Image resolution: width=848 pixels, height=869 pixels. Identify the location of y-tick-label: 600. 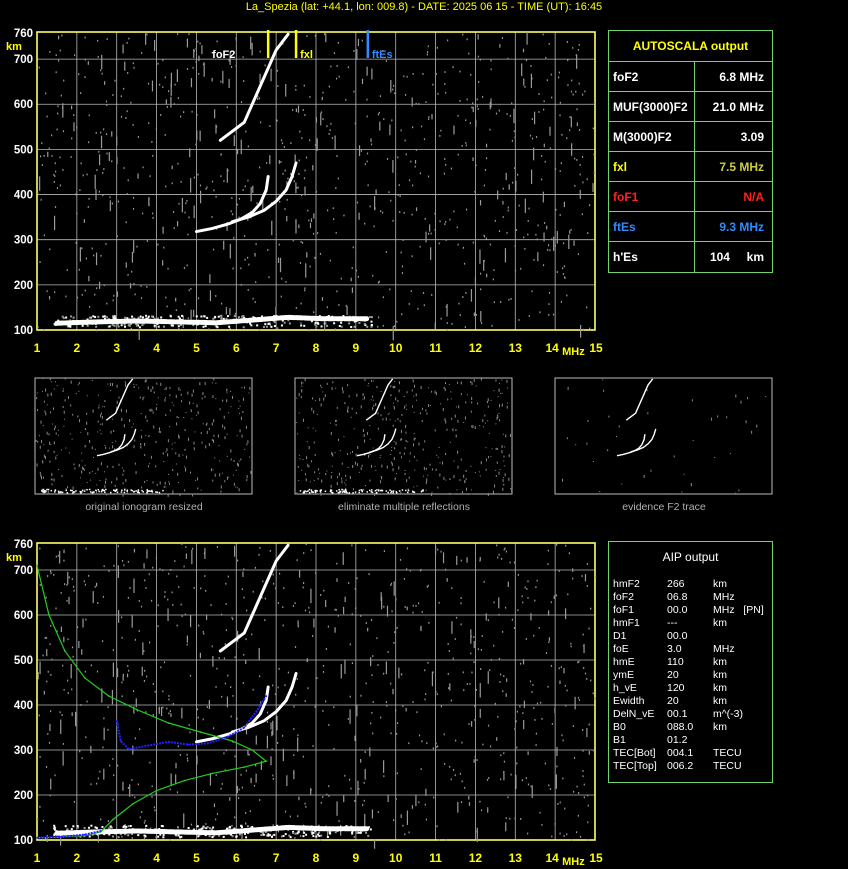
(23, 105).